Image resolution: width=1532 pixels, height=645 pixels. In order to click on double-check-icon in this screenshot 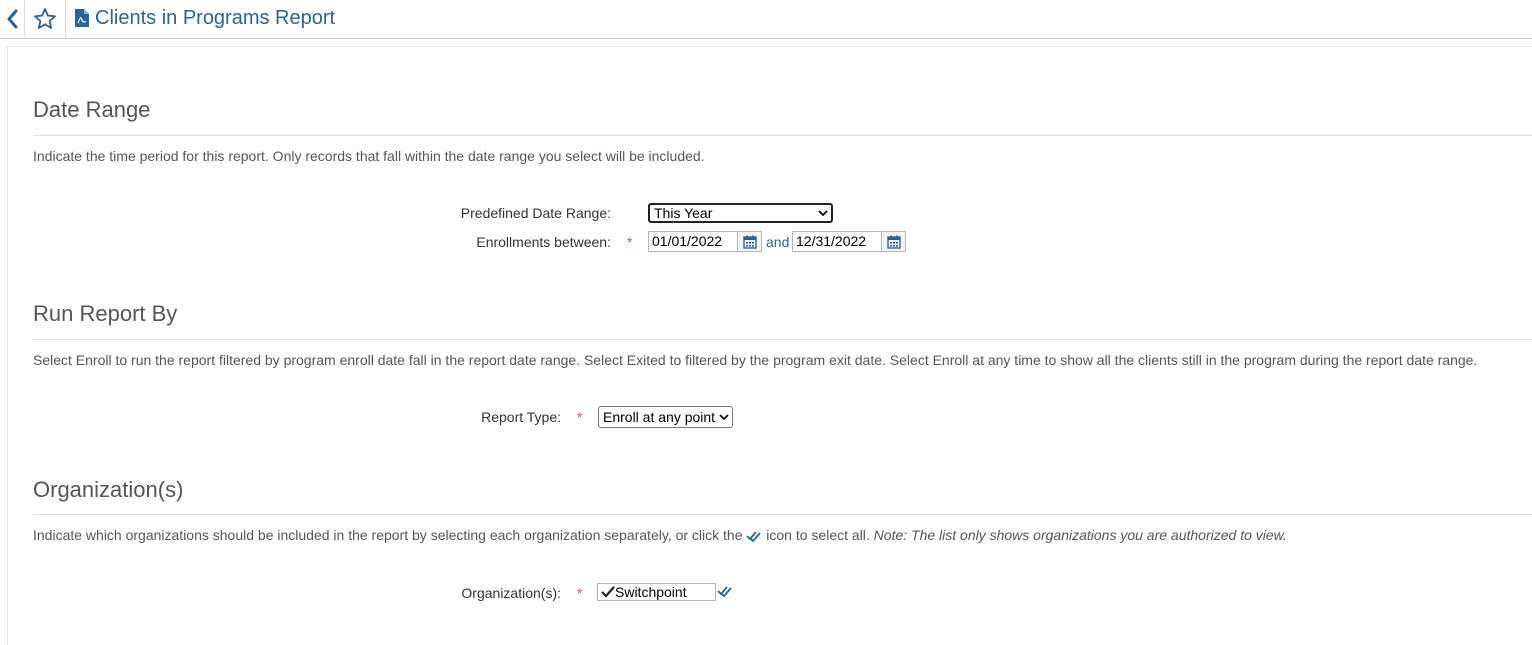, I will do `click(754, 537)`.